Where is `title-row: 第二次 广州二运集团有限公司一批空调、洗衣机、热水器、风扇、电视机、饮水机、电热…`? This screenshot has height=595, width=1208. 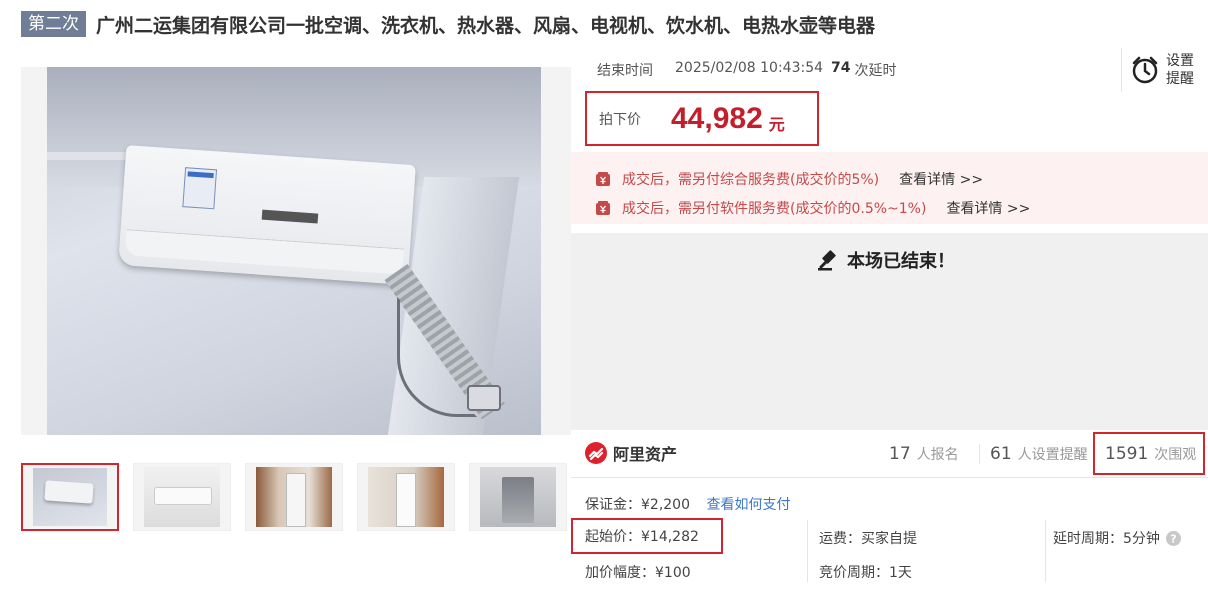
title-row: 第二次 广州二运集团有限公司一批空调、洗衣机、热水器、风扇、电视机、饮水机、电热… is located at coordinates (448, 24).